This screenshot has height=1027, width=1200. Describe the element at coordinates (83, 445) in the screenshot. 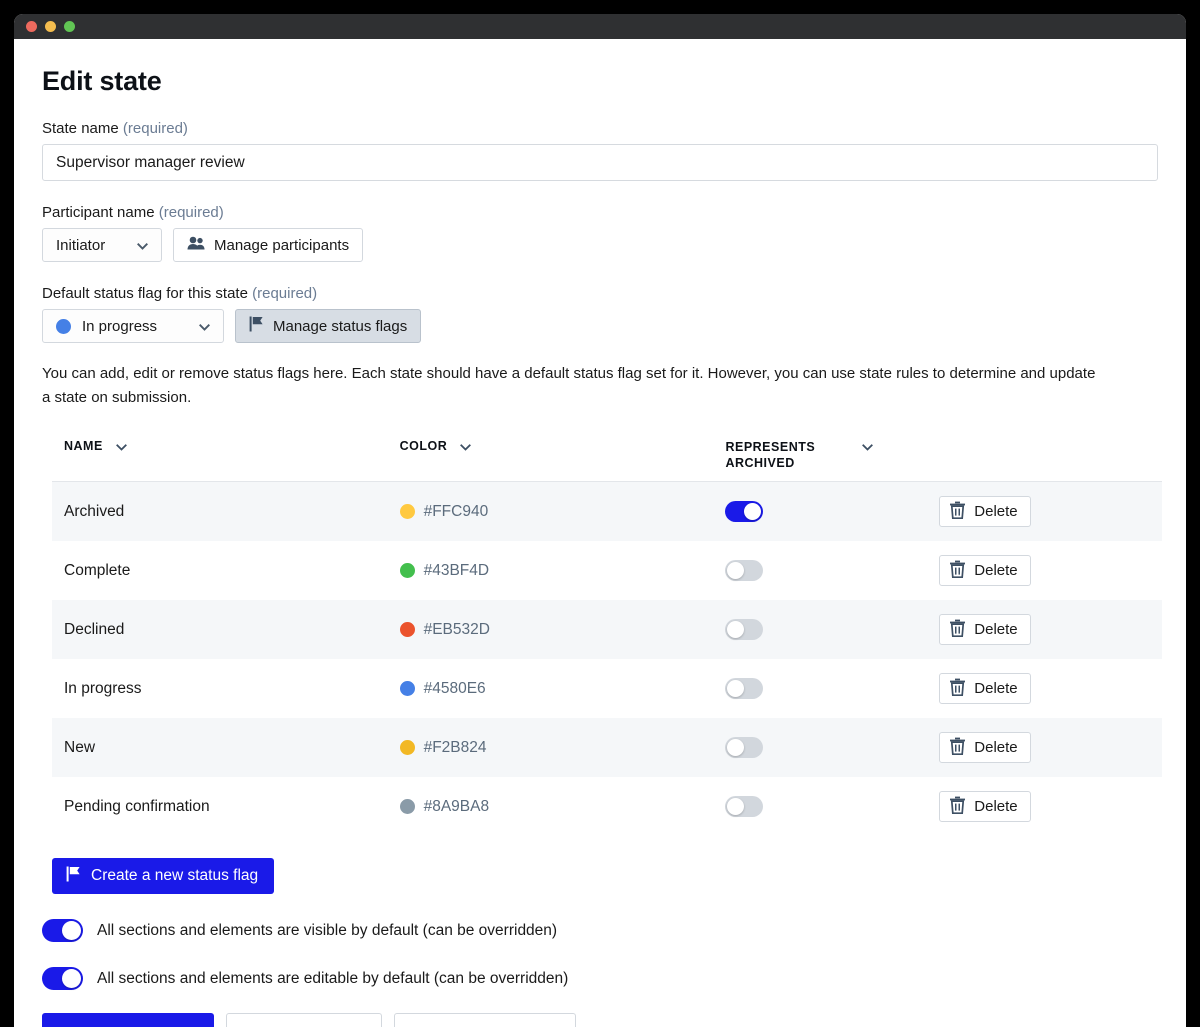

I see `column-header-name-label: NAME` at that location.